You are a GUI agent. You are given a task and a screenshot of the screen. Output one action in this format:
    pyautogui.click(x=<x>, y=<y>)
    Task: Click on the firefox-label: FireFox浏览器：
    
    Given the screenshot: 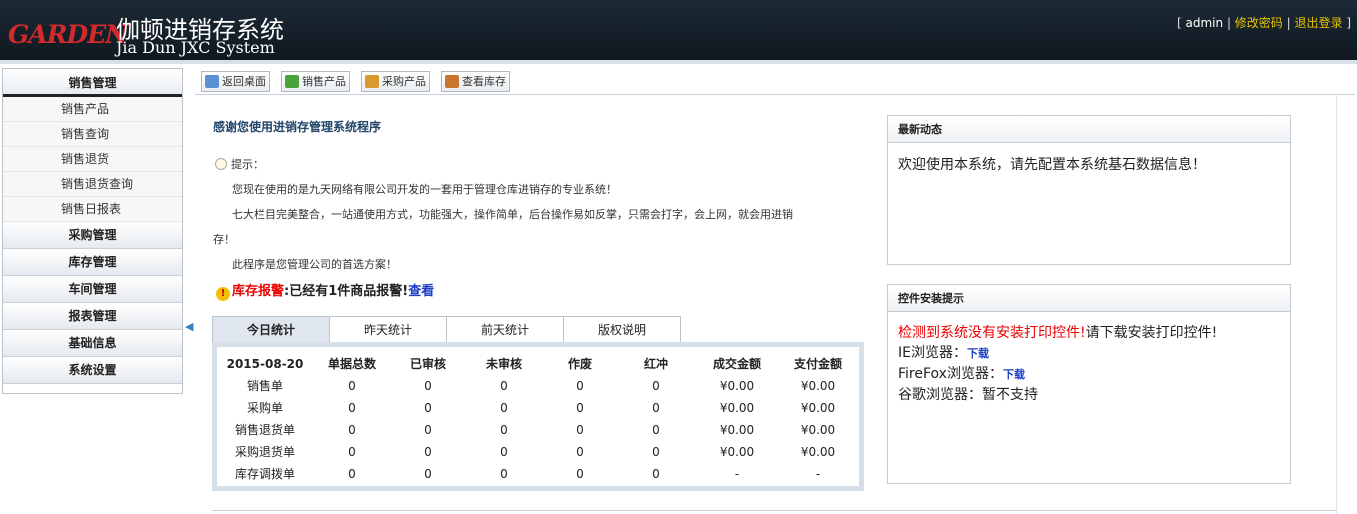 What is the action you would take?
    pyautogui.click(x=950, y=374)
    